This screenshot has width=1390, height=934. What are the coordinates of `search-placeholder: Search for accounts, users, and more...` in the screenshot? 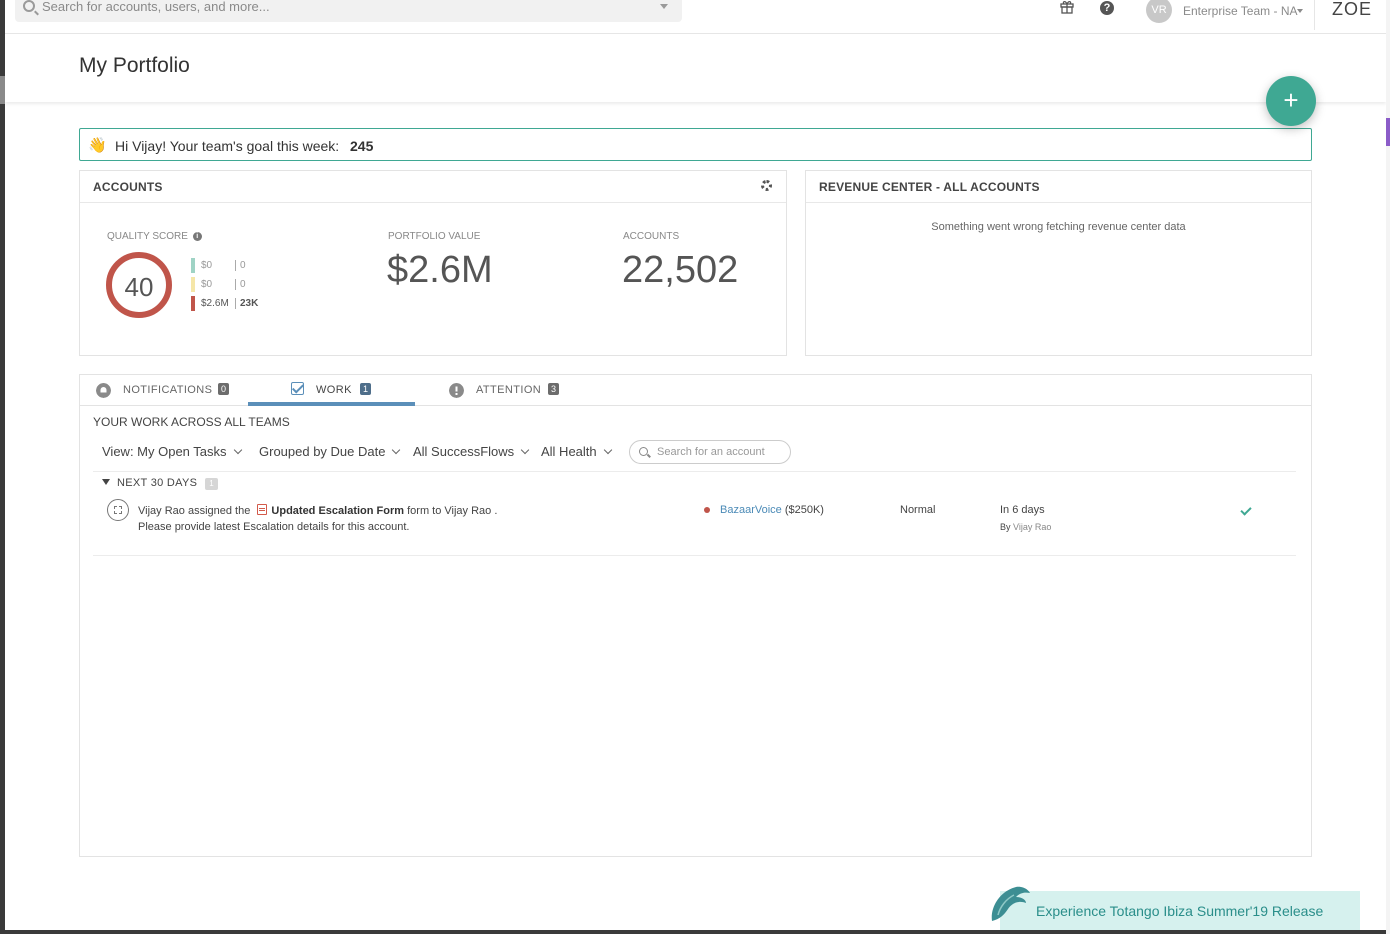 It's located at (156, 7).